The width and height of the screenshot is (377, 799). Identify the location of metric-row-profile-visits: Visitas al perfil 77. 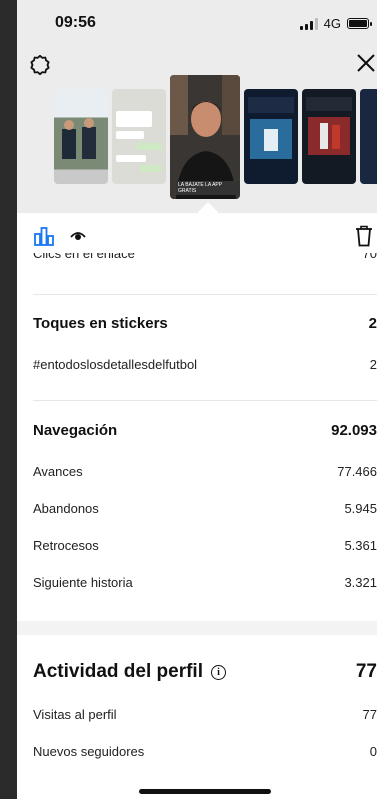
(205, 714).